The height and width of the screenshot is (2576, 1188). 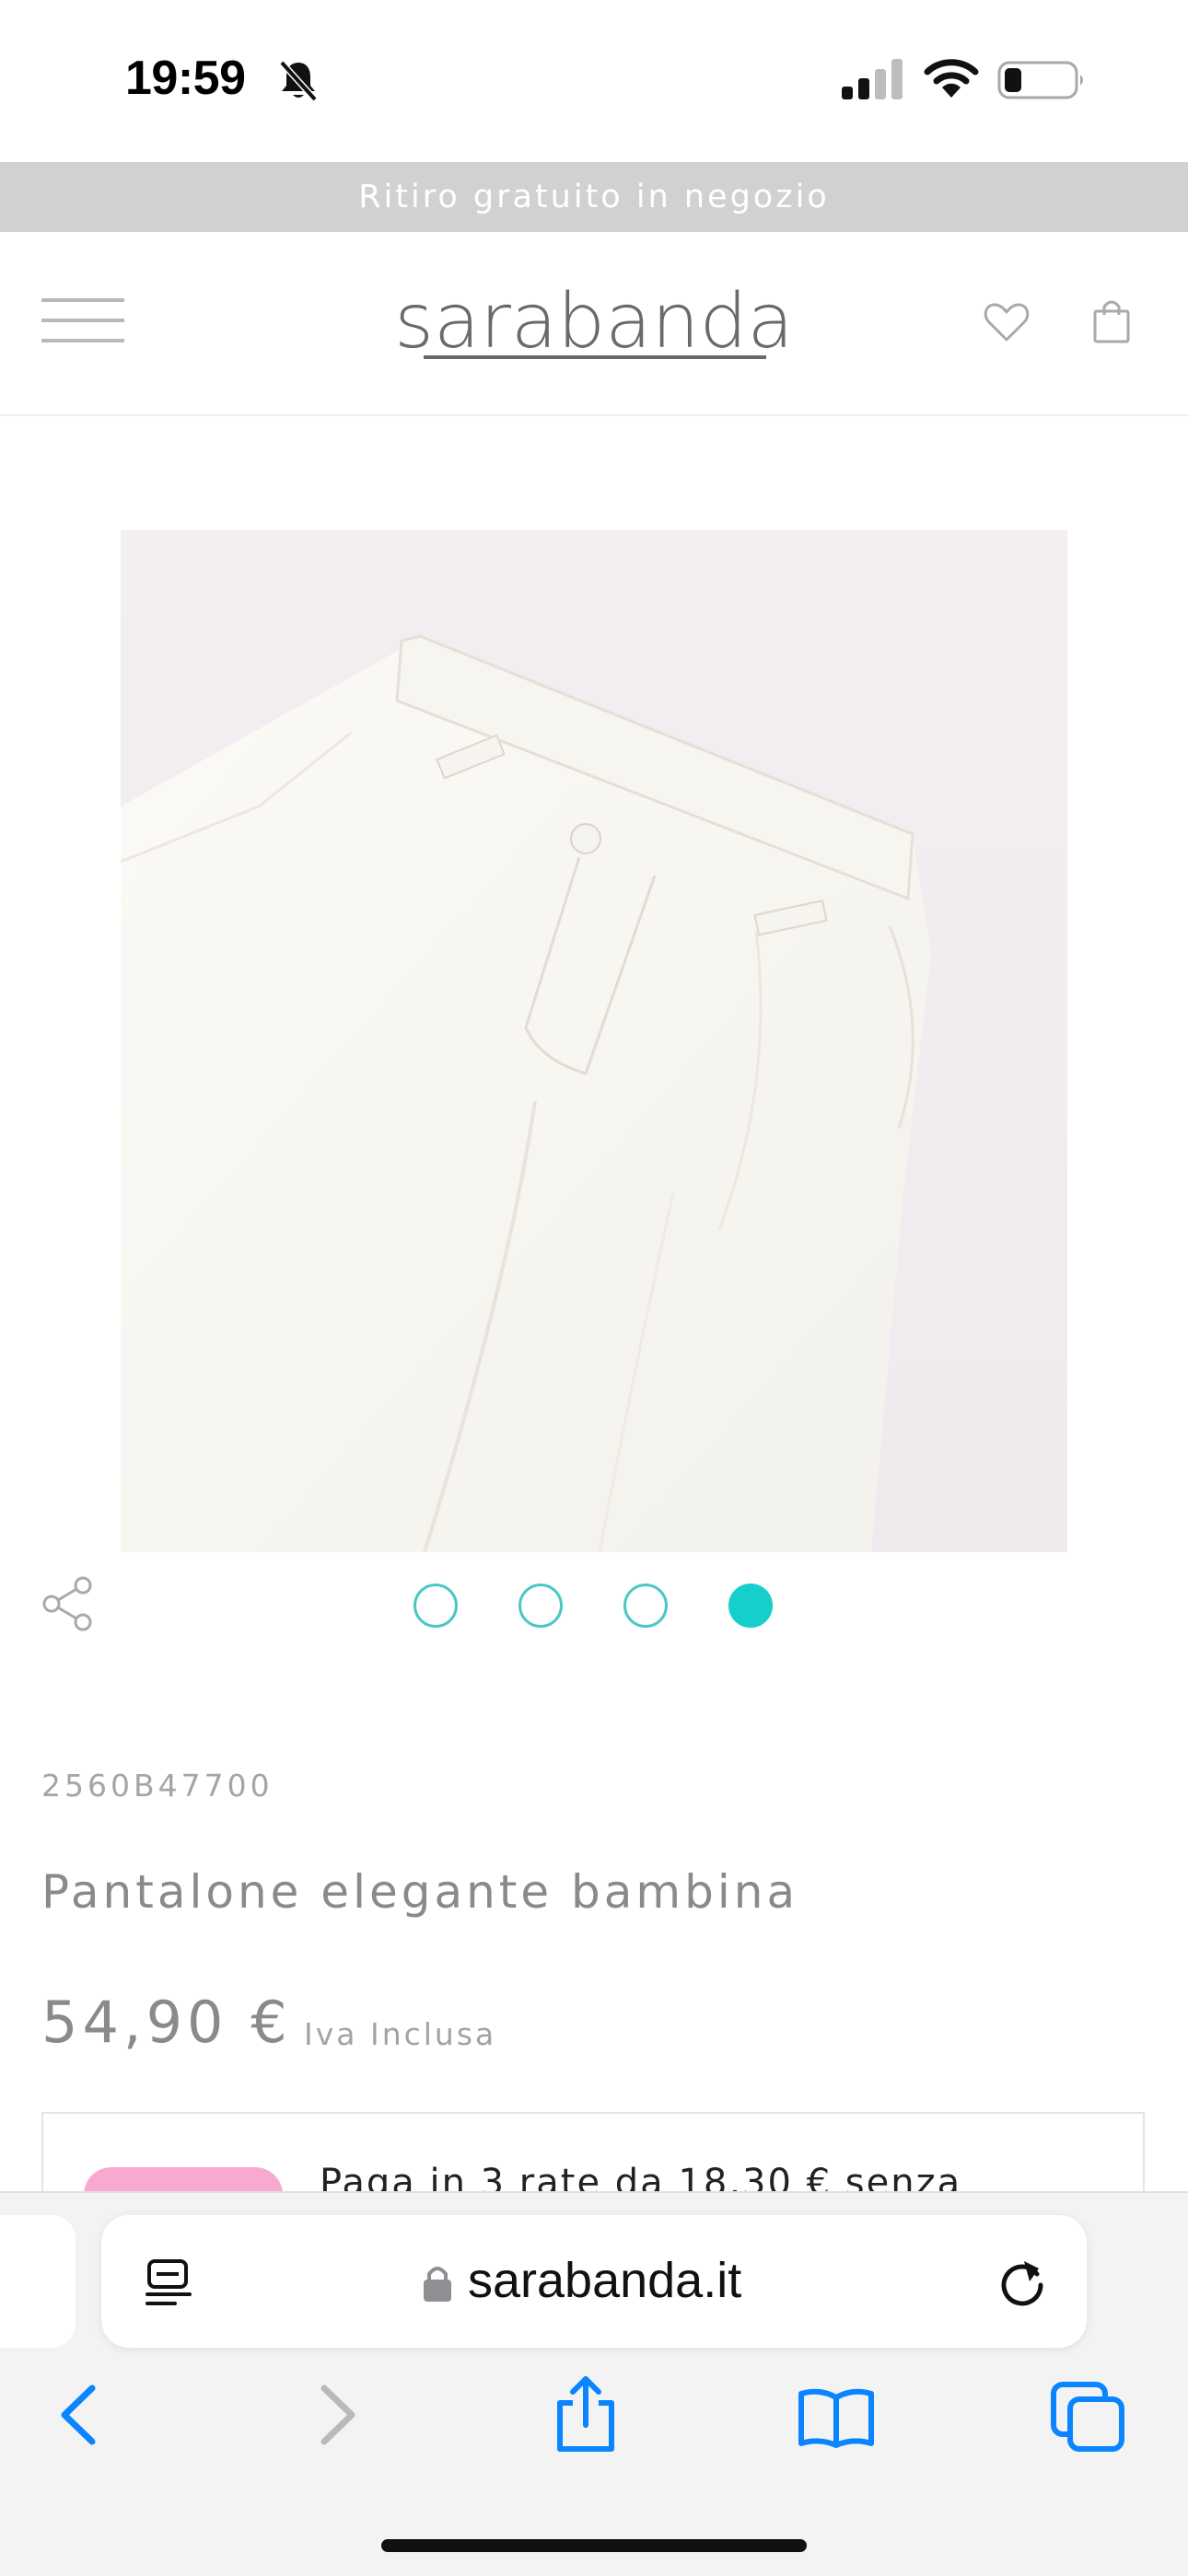 I want to click on logo-underline, so click(x=595, y=357).